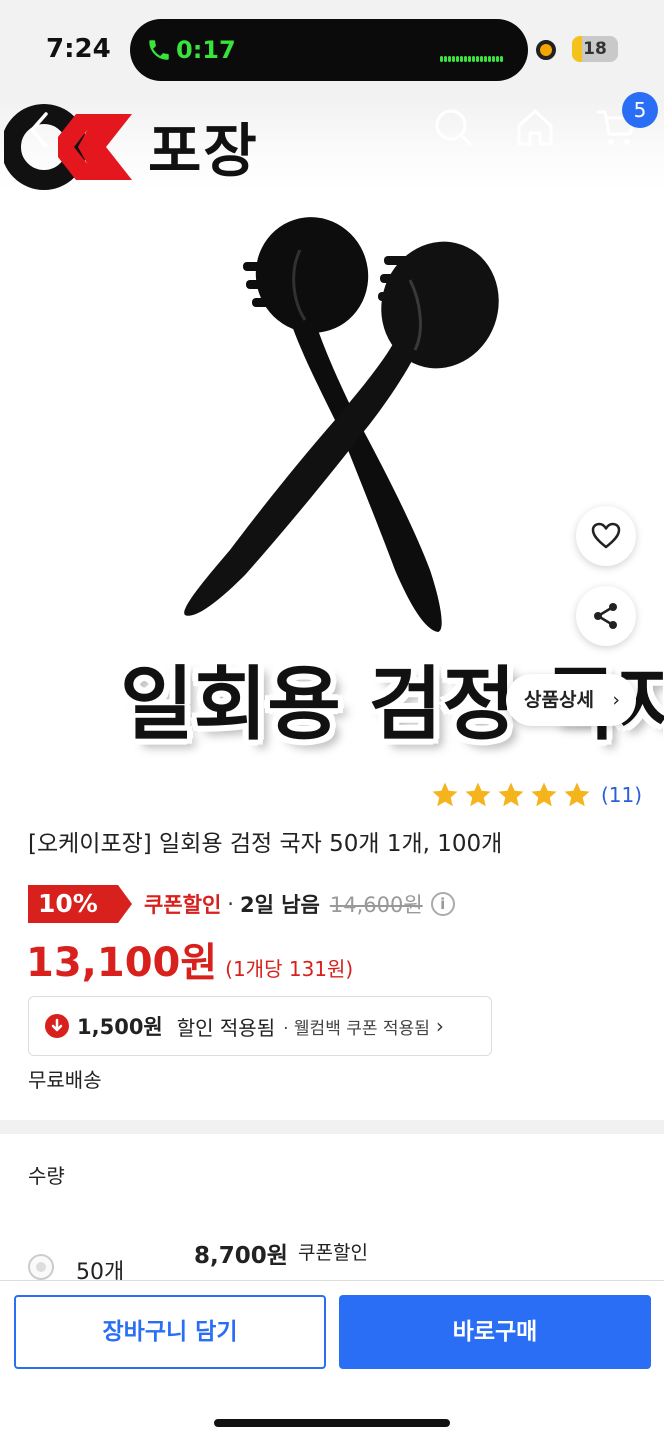 The height and width of the screenshot is (1440, 664). What do you see at coordinates (39, 130) in the screenshot?
I see `back-chevron-icon` at bounding box center [39, 130].